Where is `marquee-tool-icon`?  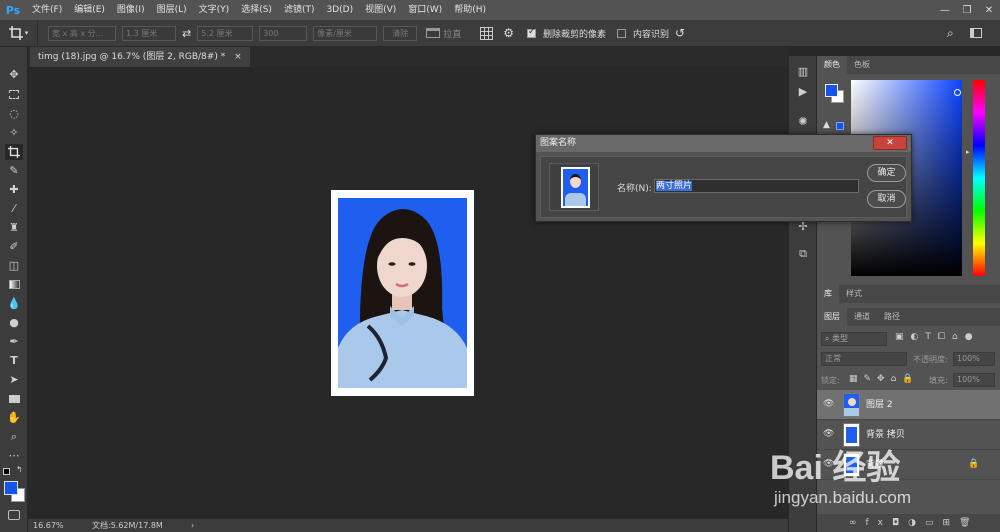 marquee-tool-icon is located at coordinates (14, 95).